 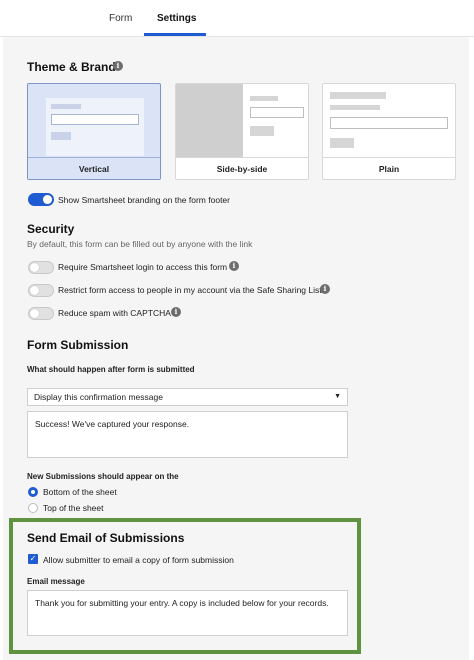 I want to click on email-message-label: Email message, so click(x=56, y=581).